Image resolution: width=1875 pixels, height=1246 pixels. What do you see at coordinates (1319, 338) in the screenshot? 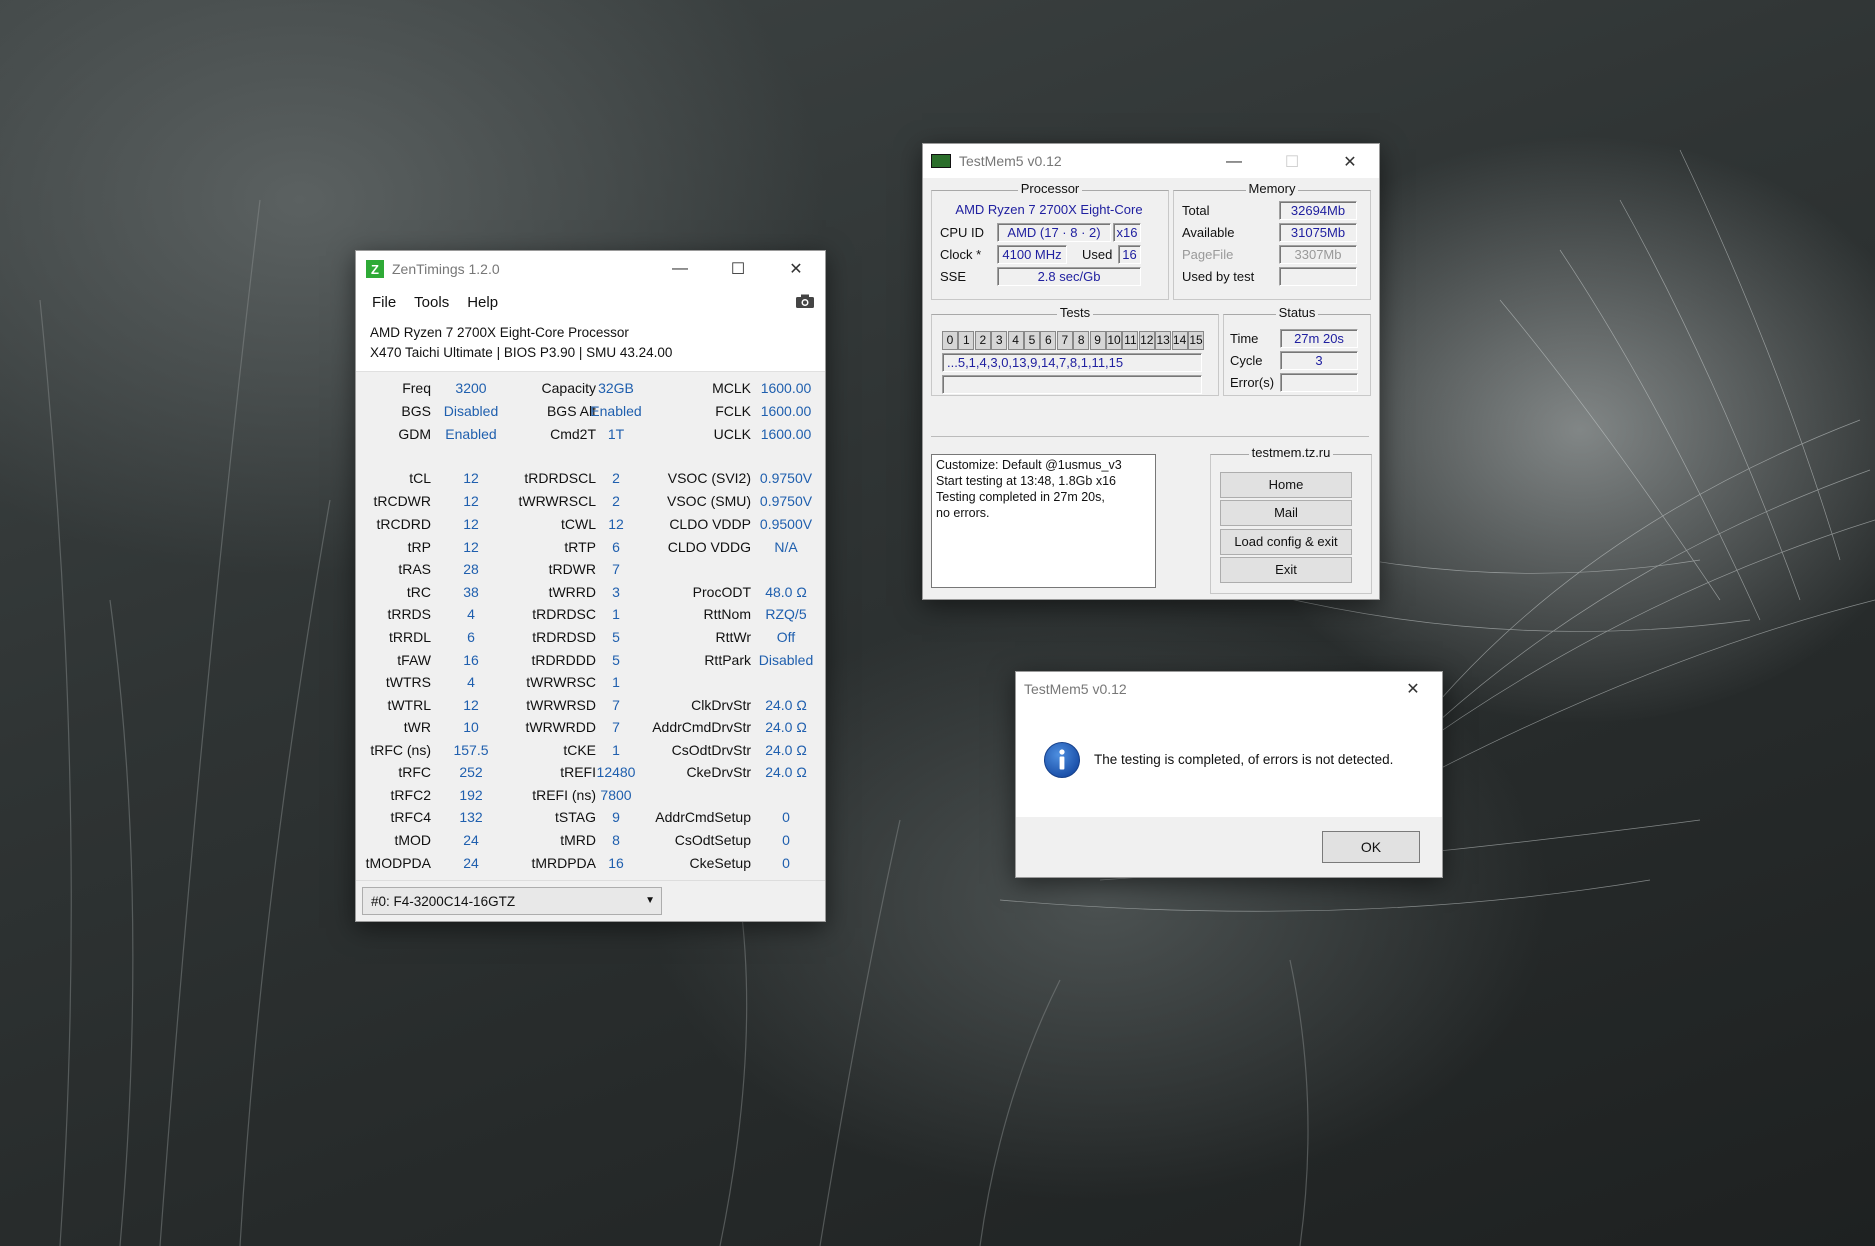
I see `time-value: 27m 20s` at bounding box center [1319, 338].